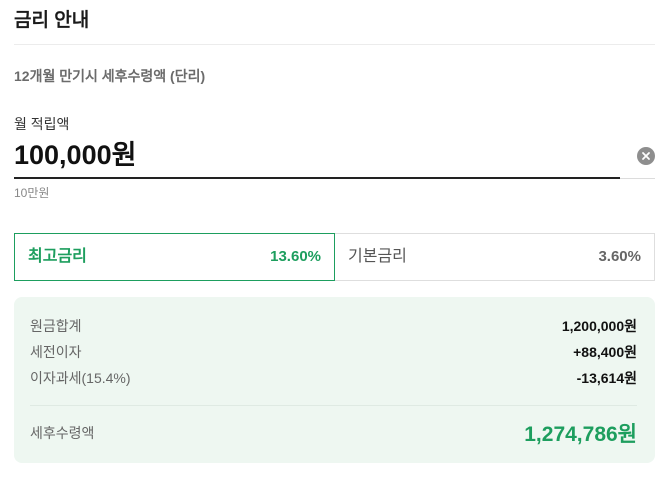  What do you see at coordinates (295, 256) in the screenshot?
I see `tab-max-rate-value: 13.60%` at bounding box center [295, 256].